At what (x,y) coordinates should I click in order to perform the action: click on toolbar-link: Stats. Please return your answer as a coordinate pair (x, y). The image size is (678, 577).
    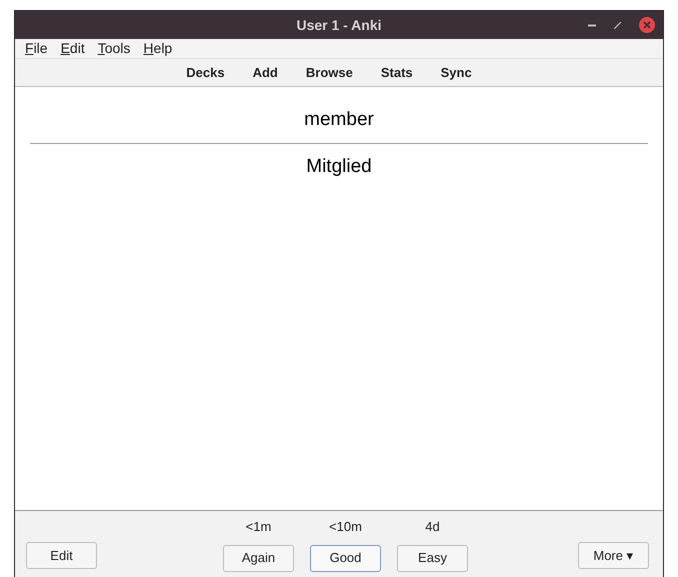
    Looking at the image, I should click on (396, 72).